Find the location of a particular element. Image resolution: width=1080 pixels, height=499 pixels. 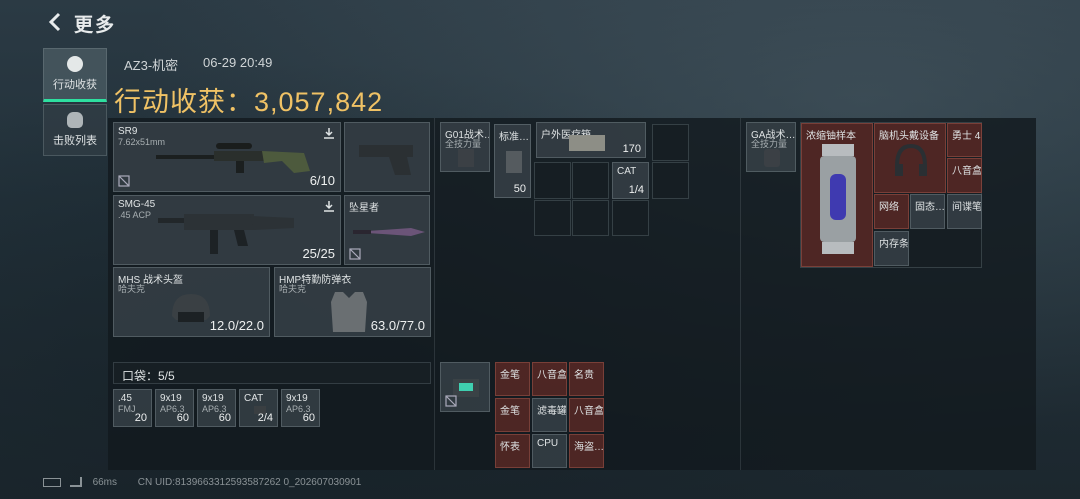

weapon-slot-primary: SR9 7.62x51mm 6/10 is located at coordinates (227, 157).